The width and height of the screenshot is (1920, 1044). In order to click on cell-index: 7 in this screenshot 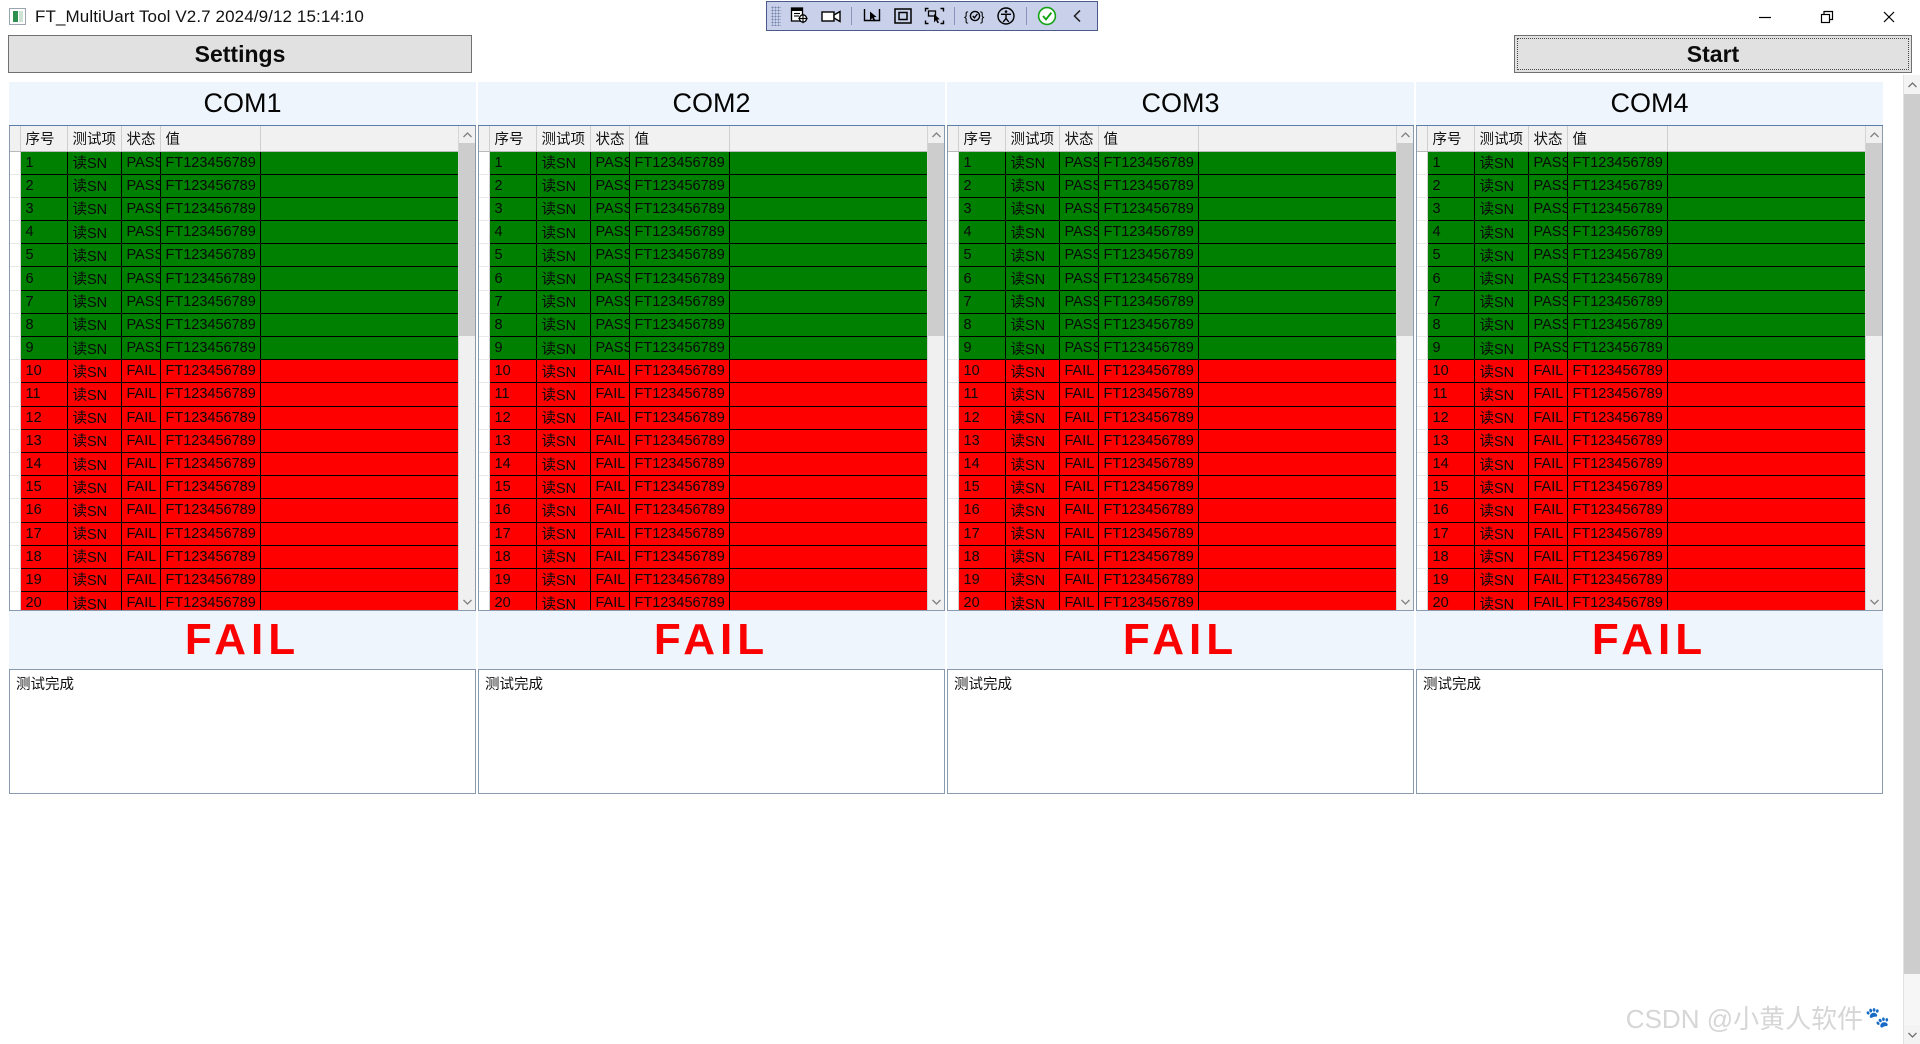, I will do `click(44, 302)`.